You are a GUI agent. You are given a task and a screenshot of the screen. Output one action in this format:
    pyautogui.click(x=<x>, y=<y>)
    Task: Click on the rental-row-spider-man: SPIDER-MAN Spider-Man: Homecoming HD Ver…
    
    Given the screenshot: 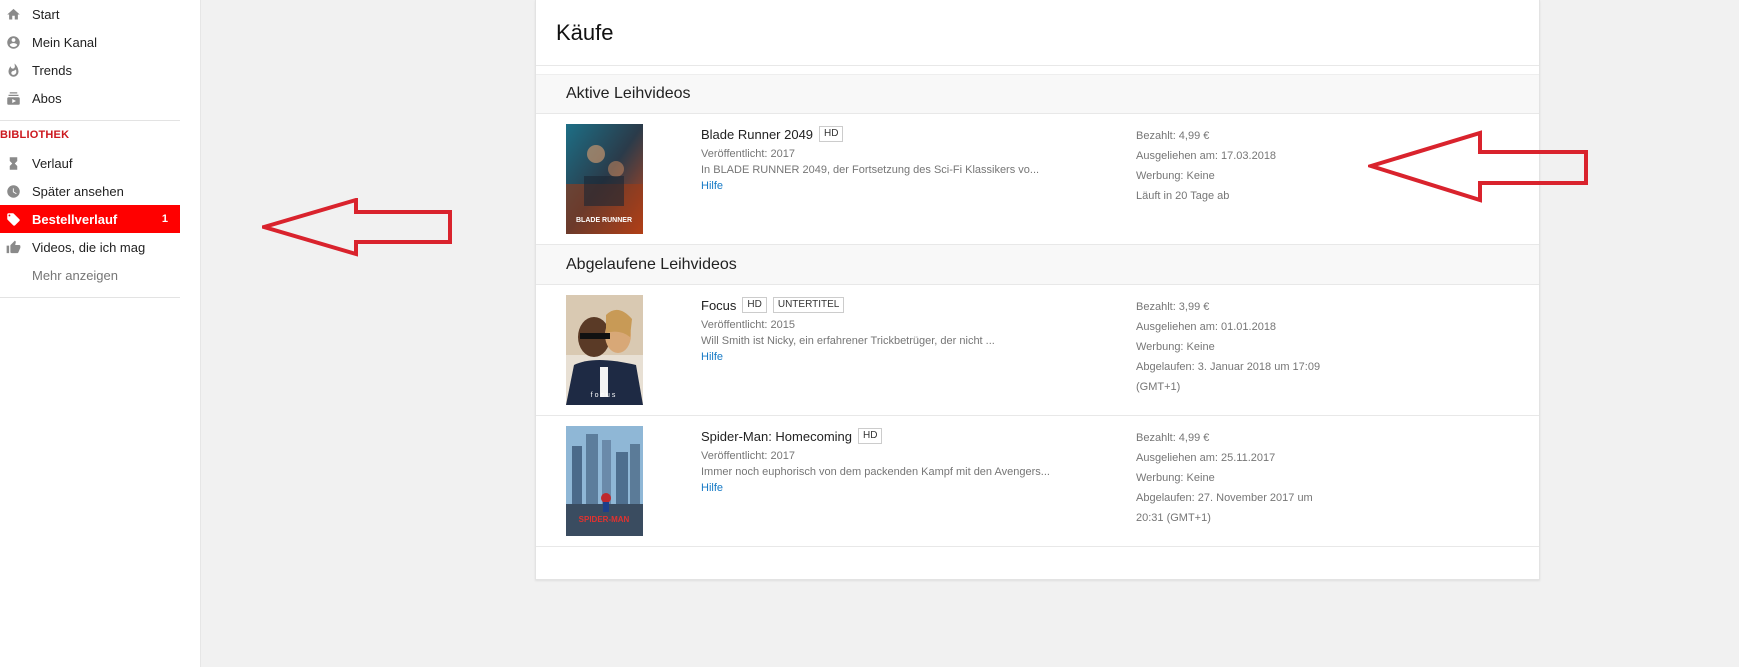 What is the action you would take?
    pyautogui.click(x=1037, y=481)
    